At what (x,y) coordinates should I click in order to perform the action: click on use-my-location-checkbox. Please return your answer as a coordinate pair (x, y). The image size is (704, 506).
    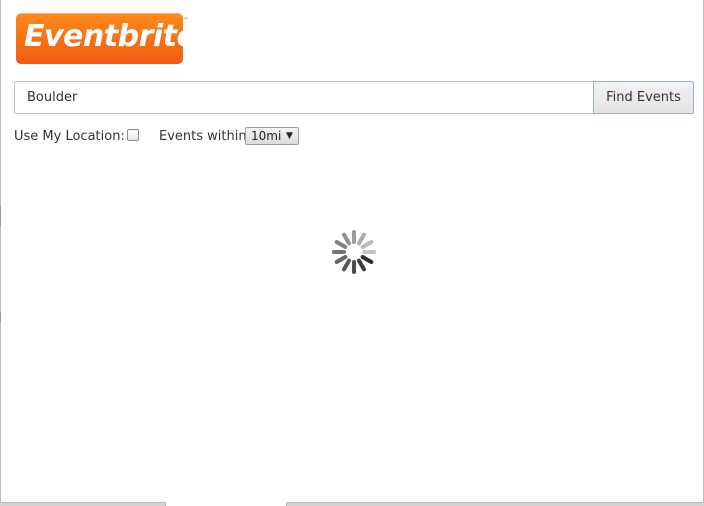
    Looking at the image, I should click on (133, 135).